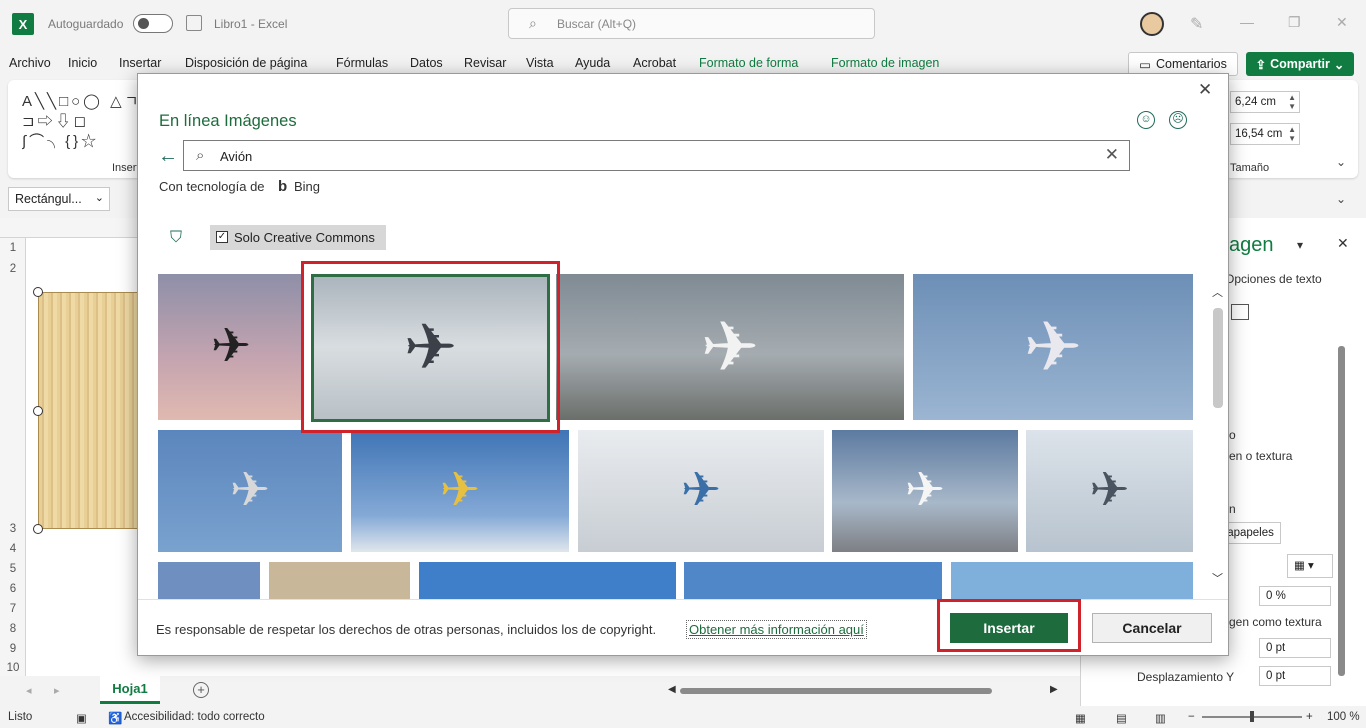 This screenshot has height=728, width=1366. I want to click on creative-commons-filter: ✓ Solo Creative Commons, so click(298, 237).